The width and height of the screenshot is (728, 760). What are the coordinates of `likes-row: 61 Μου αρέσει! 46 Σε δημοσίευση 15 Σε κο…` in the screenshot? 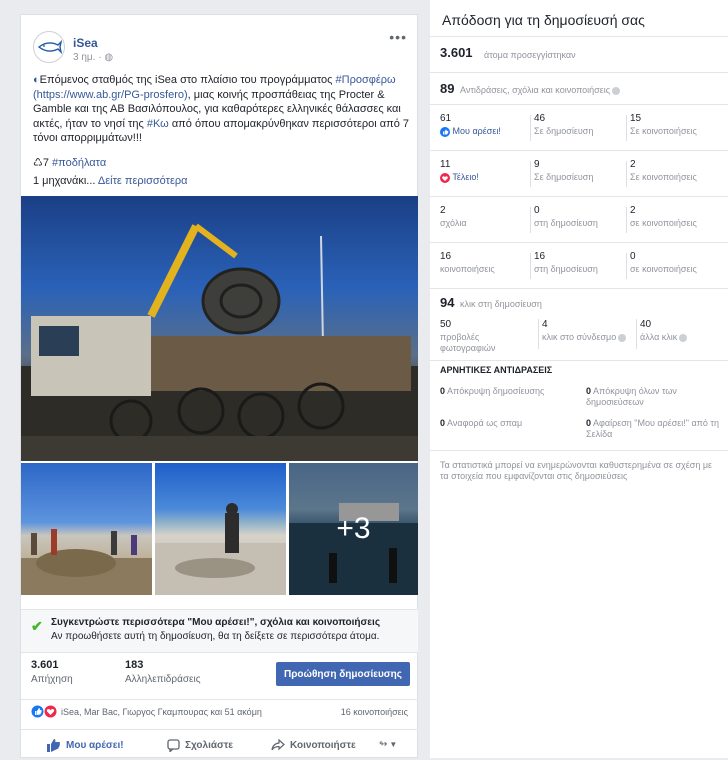 It's located at (579, 126).